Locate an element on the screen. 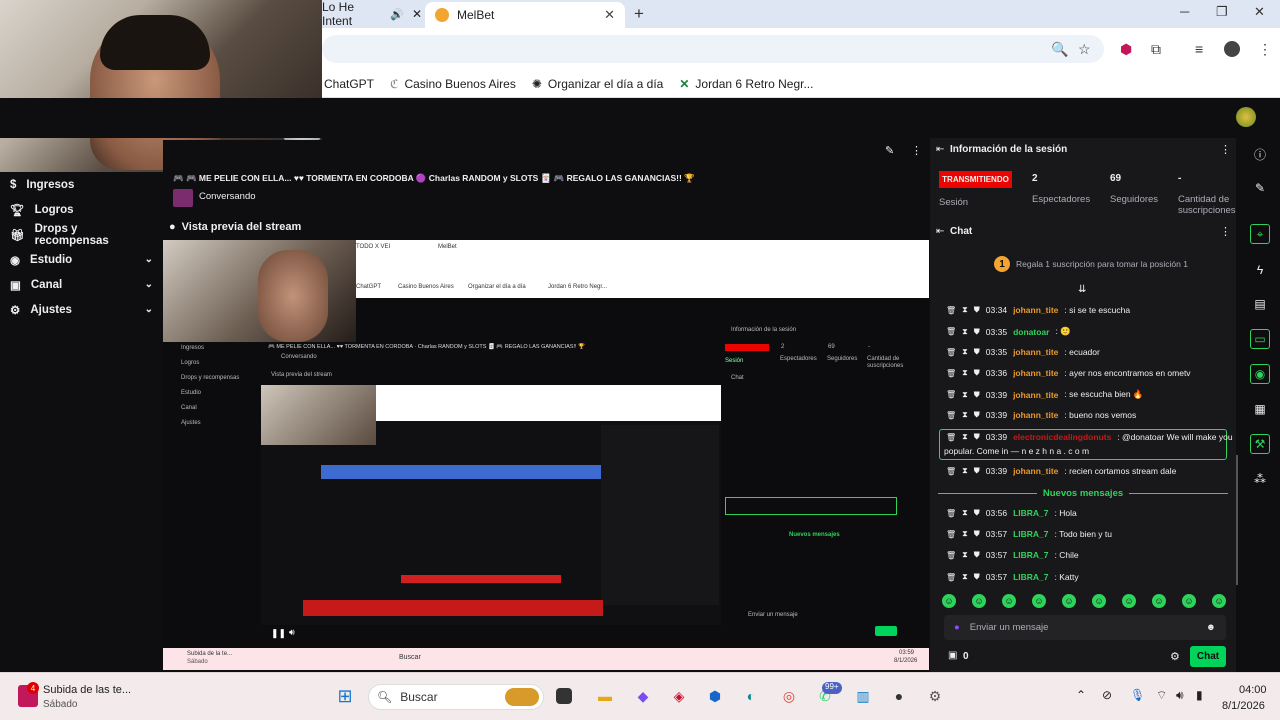 Image resolution: width=1280 pixels, height=720 pixels. file-explorer-icon: ▬ is located at coordinates (605, 696).